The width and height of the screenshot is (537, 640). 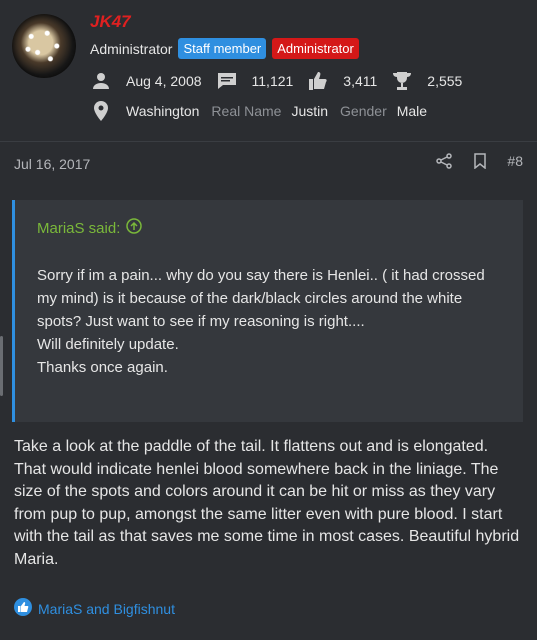 What do you see at coordinates (444, 161) in the screenshot?
I see `share-icon` at bounding box center [444, 161].